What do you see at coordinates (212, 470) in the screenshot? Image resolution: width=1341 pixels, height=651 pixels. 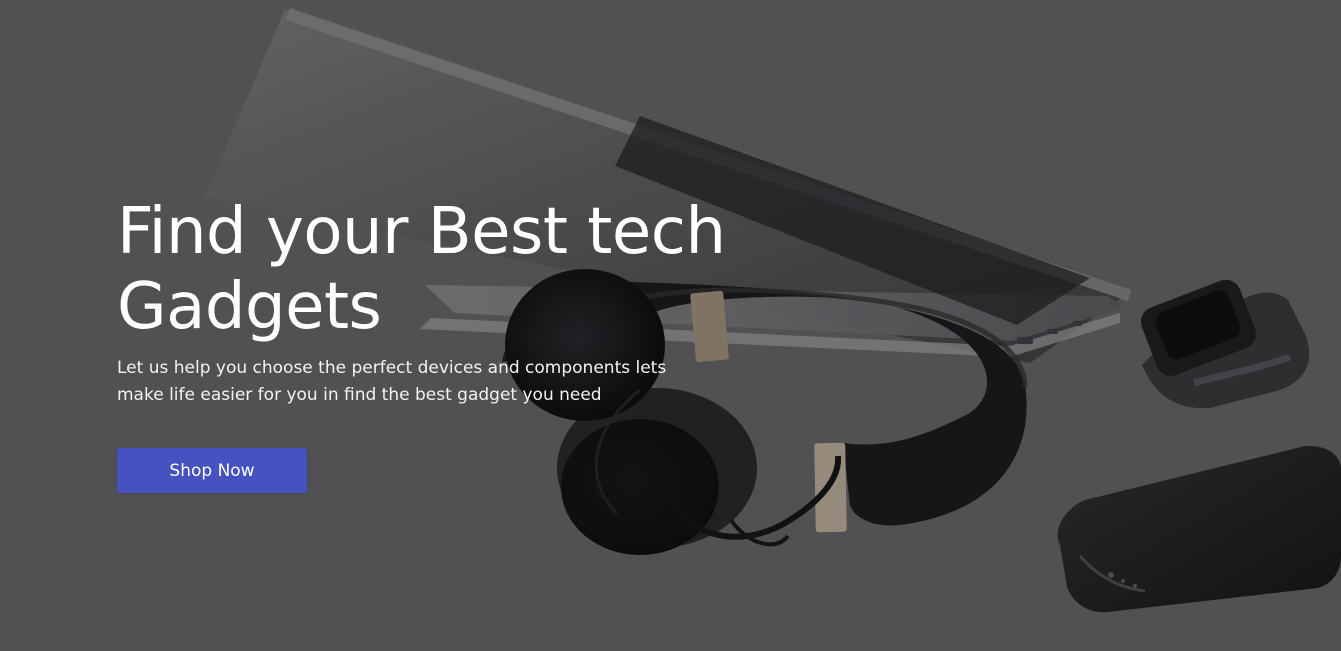 I see `shop-now-button: Shop Now` at bounding box center [212, 470].